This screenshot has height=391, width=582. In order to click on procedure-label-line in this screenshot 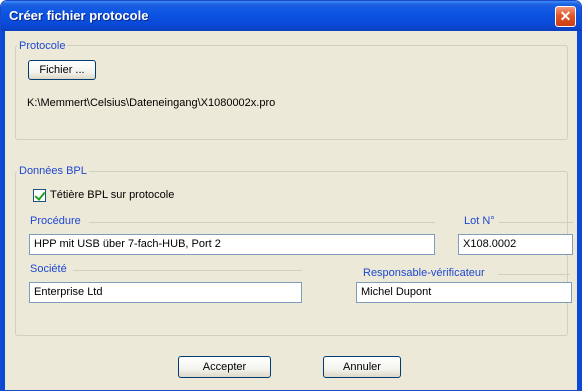, I will do `click(262, 222)`.